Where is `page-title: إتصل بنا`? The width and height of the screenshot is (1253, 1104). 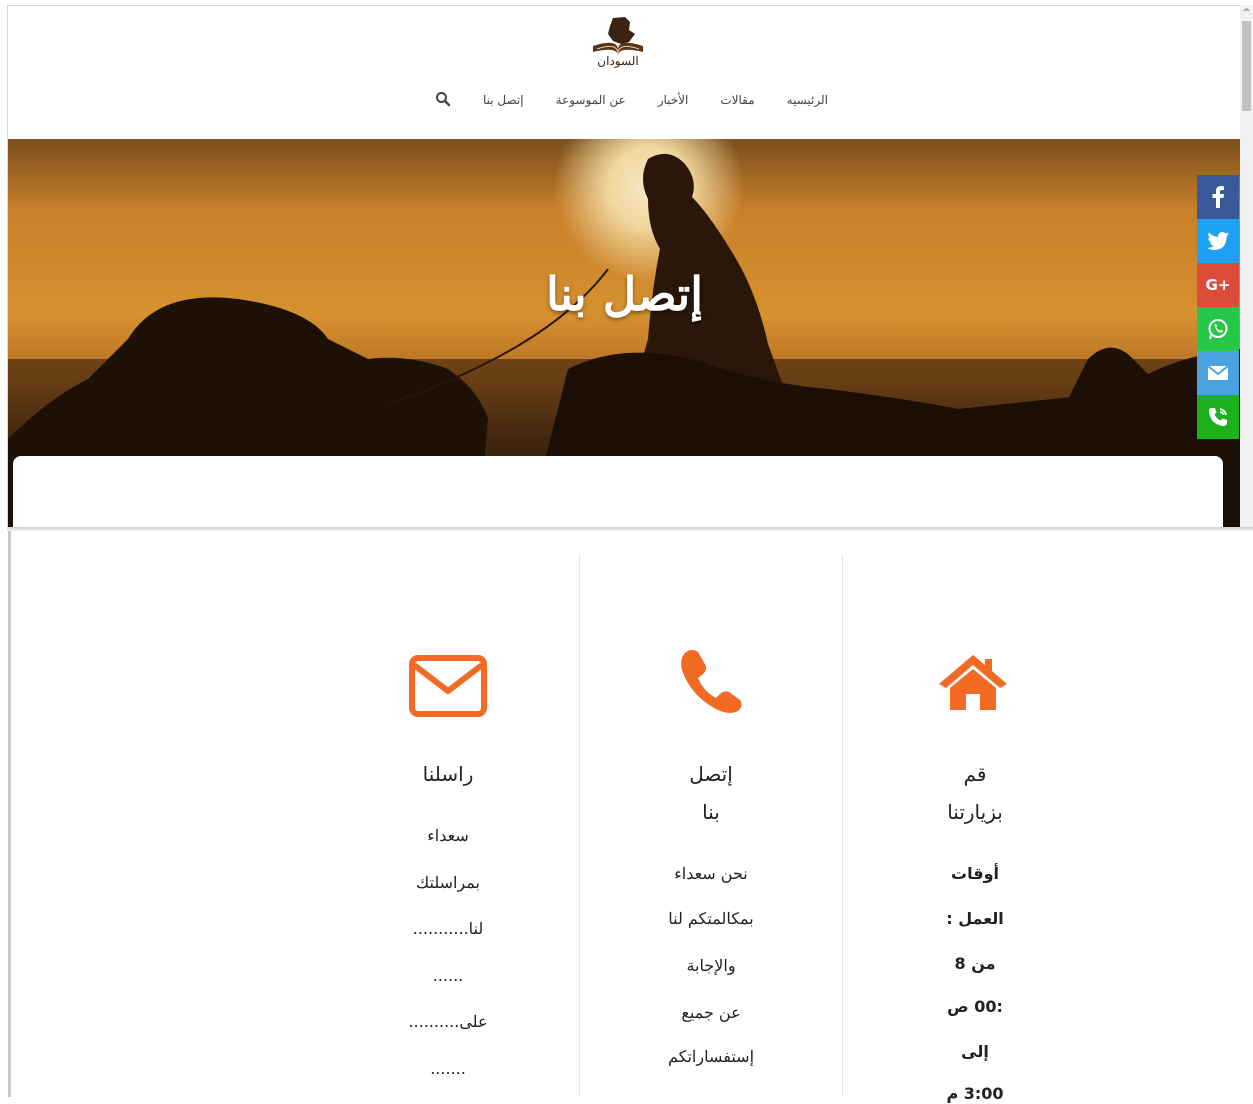
page-title: إتصل بنا is located at coordinates (624, 294).